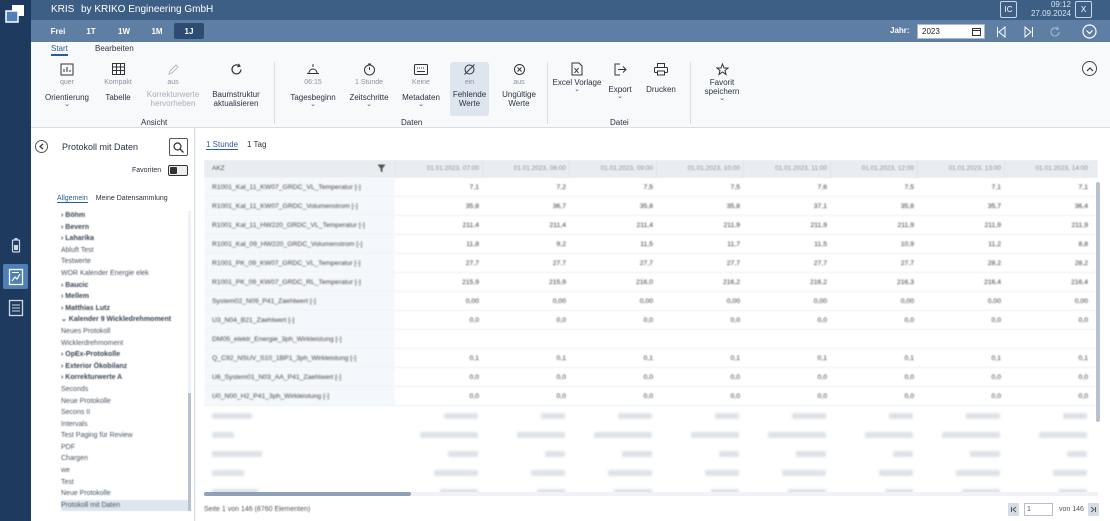  Describe the element at coordinates (976, 32) in the screenshot. I see `calendar-icon` at that location.